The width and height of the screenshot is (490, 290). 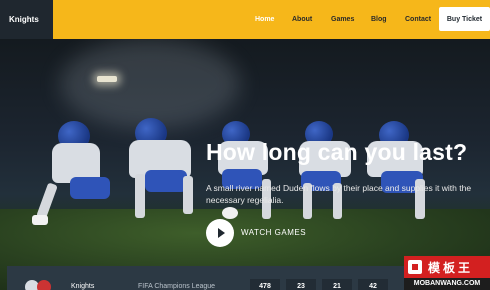 I want to click on nav-home: Home, so click(x=264, y=19).